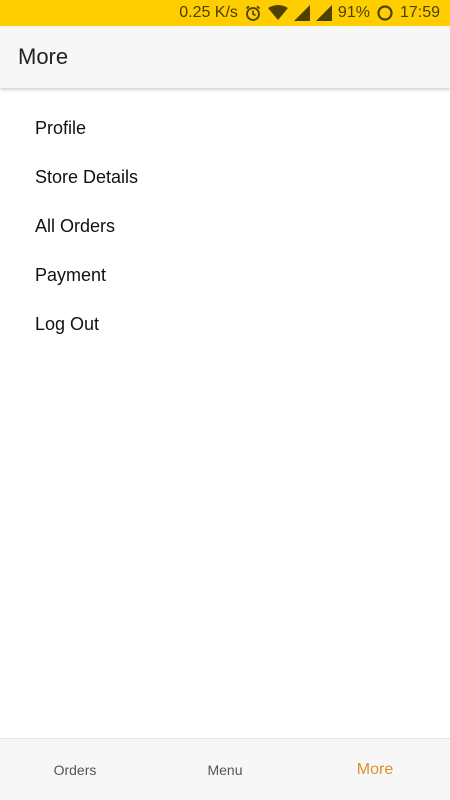  Describe the element at coordinates (225, 57) in the screenshot. I see `app-bar: More` at that location.